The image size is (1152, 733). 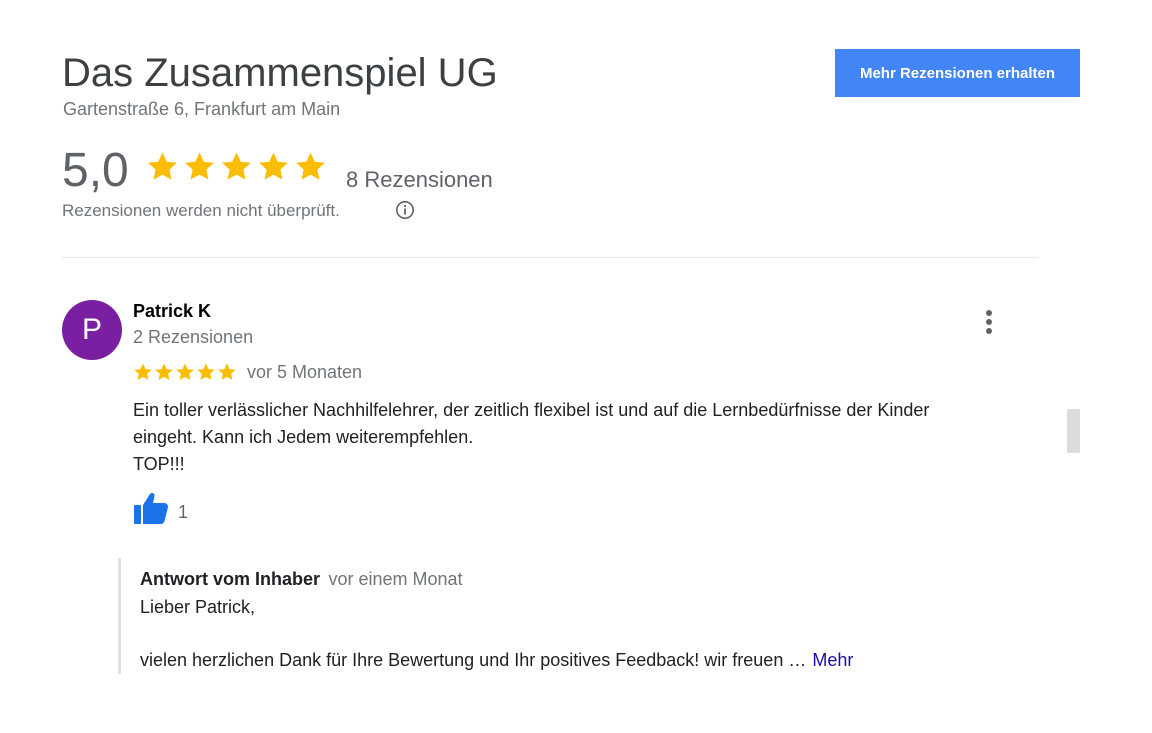 What do you see at coordinates (832, 660) in the screenshot?
I see `reply-more-link: Mehr` at bounding box center [832, 660].